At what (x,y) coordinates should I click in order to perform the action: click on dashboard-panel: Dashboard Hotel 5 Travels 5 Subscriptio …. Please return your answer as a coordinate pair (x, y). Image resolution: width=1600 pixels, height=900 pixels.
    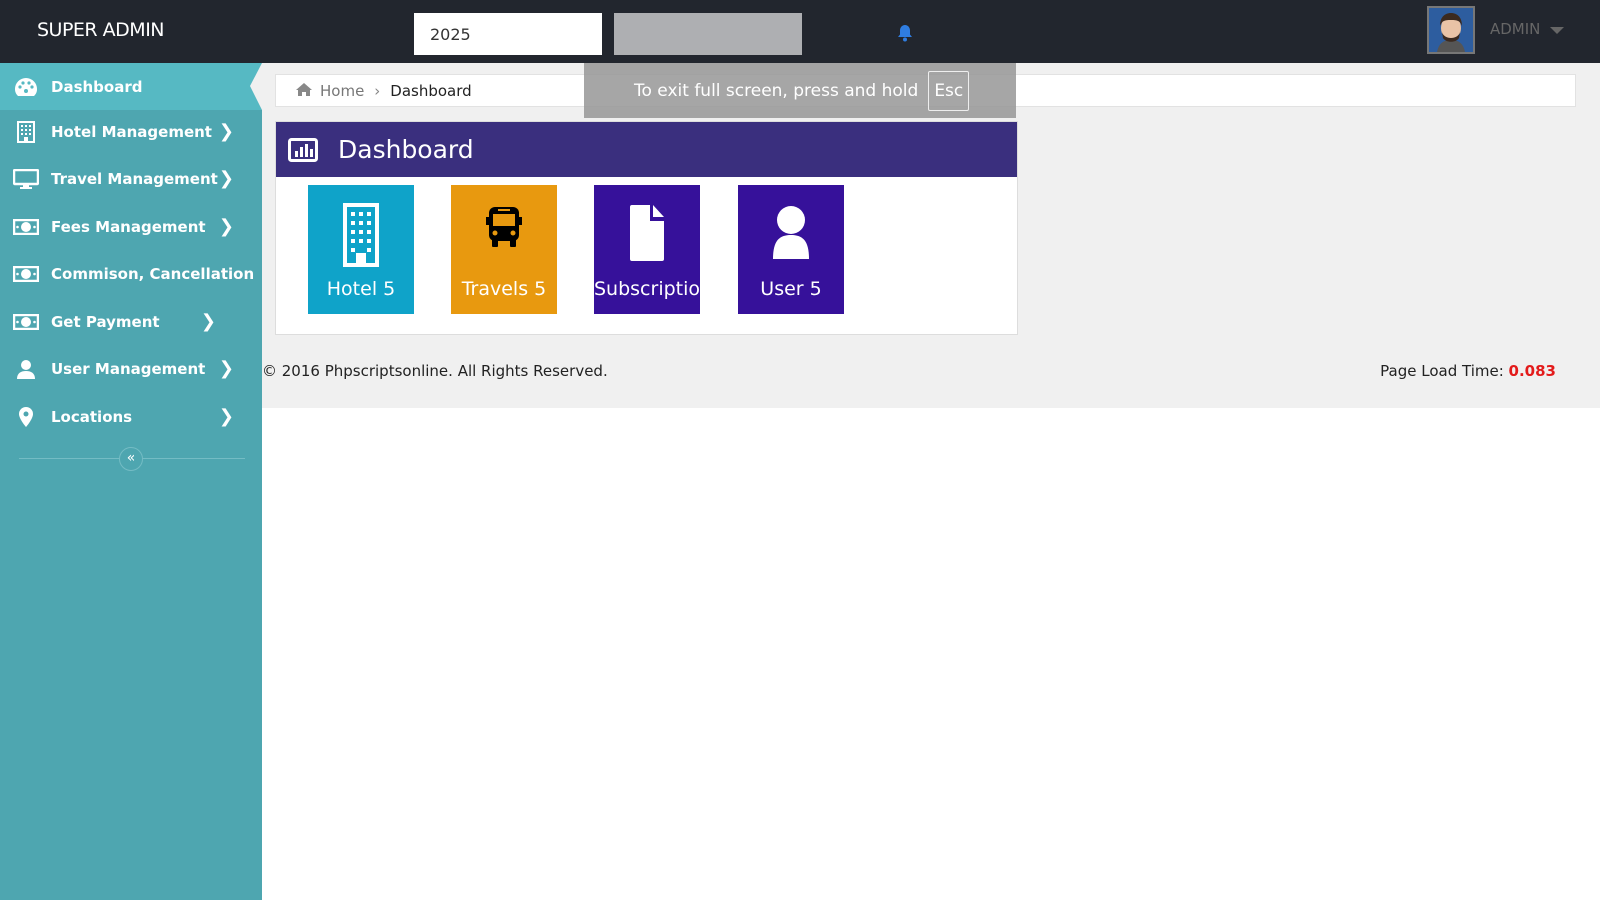
    Looking at the image, I should click on (646, 228).